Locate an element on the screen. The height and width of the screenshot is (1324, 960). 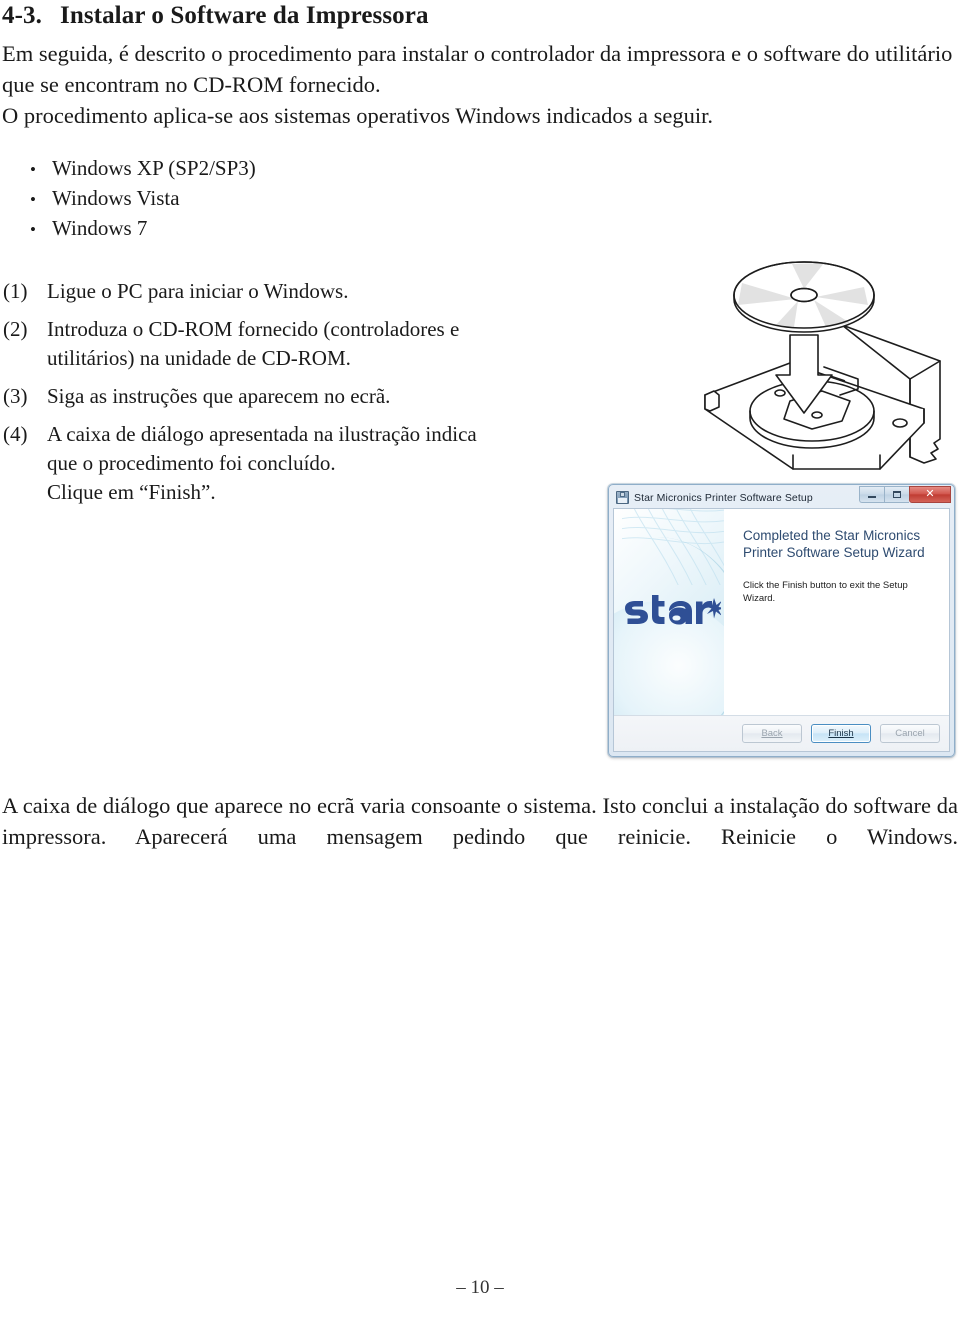
dialog-branding-panel is located at coordinates (669, 612).